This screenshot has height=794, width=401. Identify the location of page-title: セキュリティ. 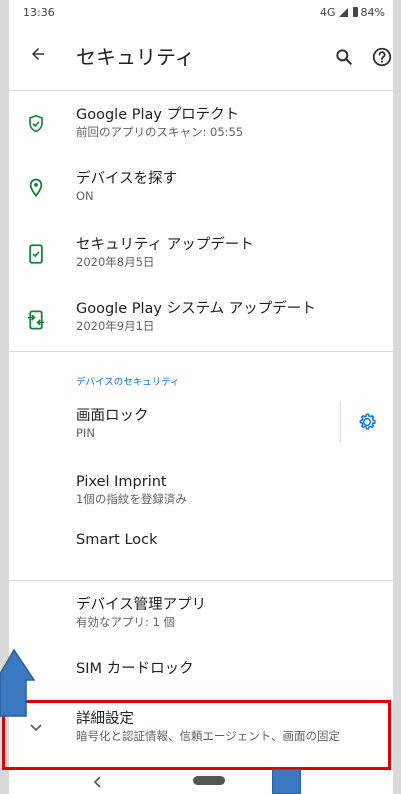
(135, 57).